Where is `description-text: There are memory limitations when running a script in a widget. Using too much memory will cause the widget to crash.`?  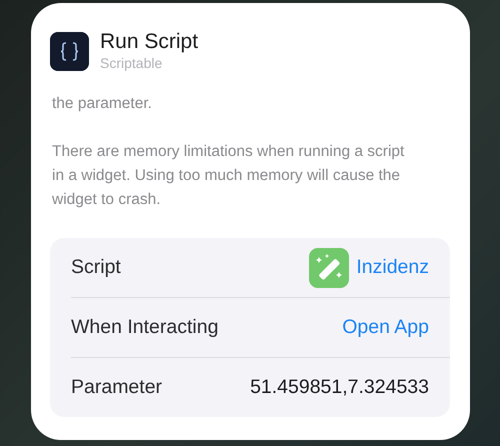
description-text: There are memory limitations when running a script in a widget. Using too much memory will cause the widget to crash. is located at coordinates (229, 176).